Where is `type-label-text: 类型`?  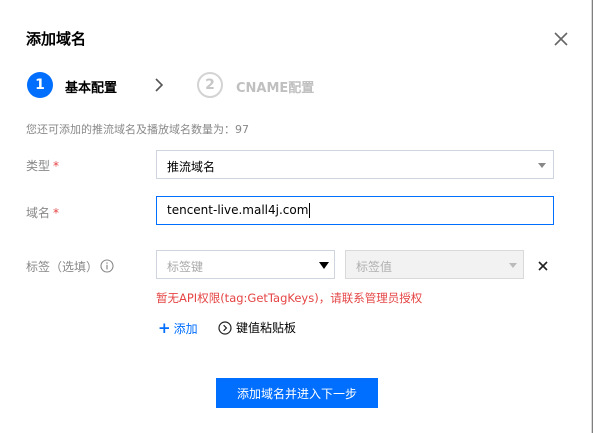 type-label-text: 类型 is located at coordinates (38, 166).